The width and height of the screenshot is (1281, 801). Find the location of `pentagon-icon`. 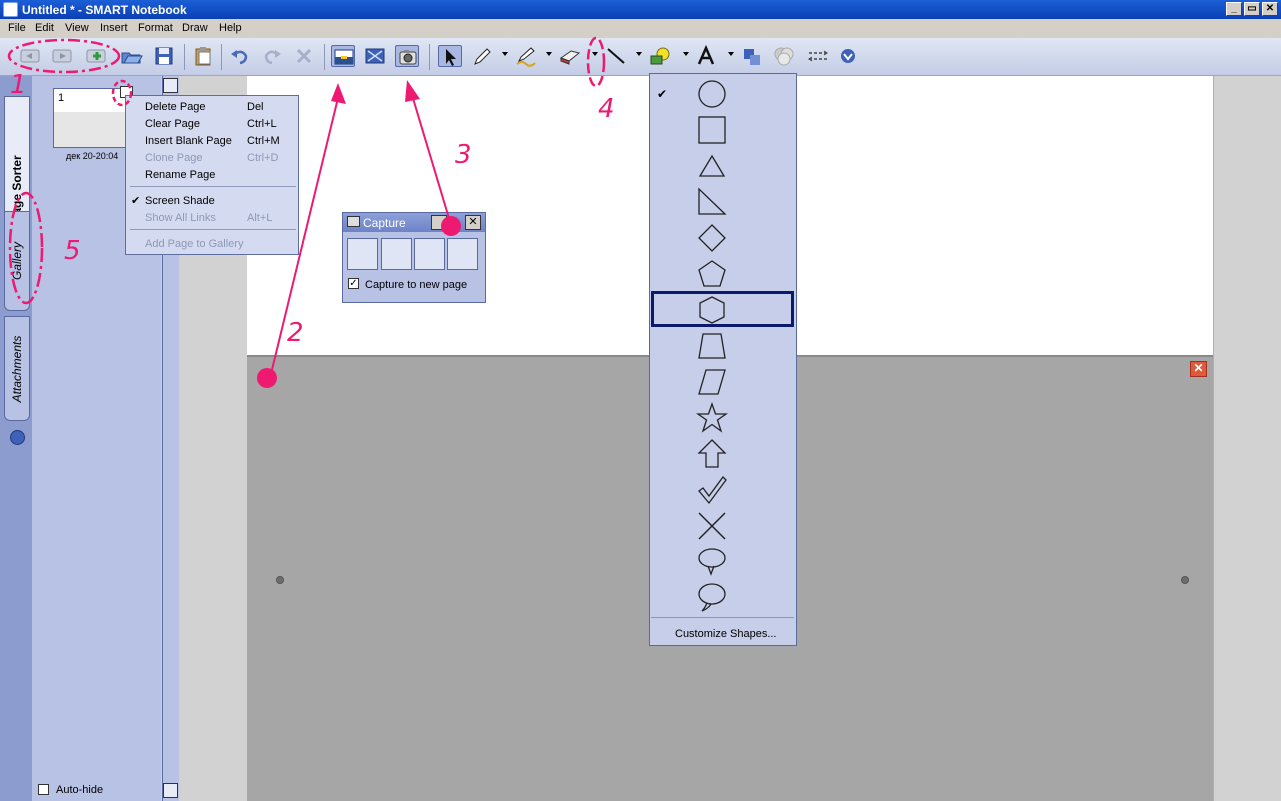

pentagon-icon is located at coordinates (712, 274).